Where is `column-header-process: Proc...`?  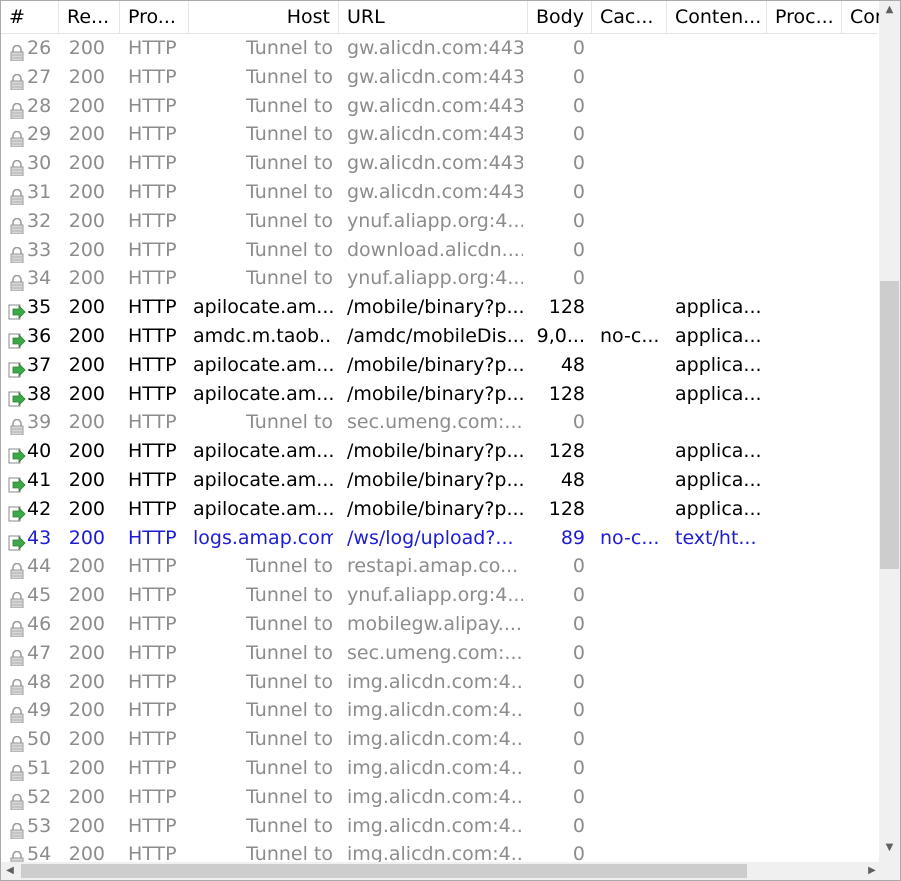 column-header-process: Proc... is located at coordinates (804, 17).